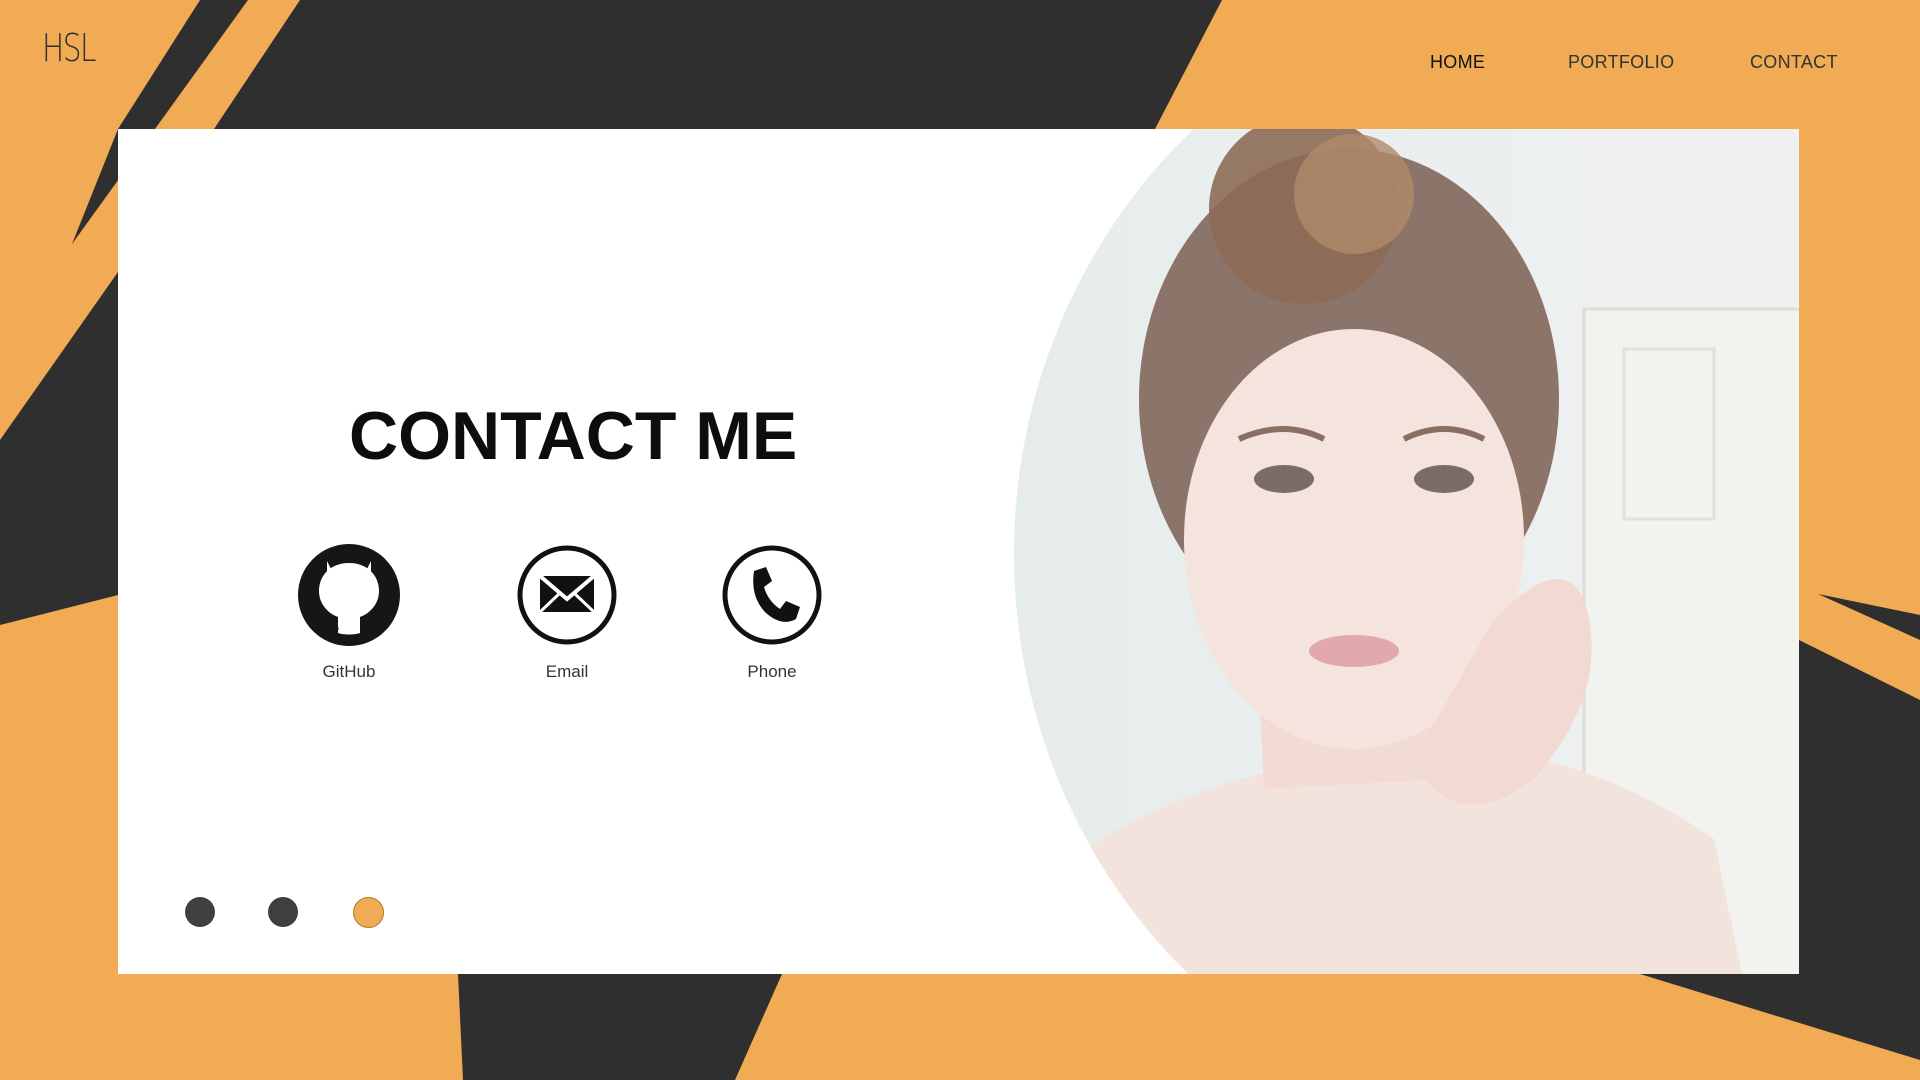  I want to click on nav-home-link: HOME, so click(1457, 62).